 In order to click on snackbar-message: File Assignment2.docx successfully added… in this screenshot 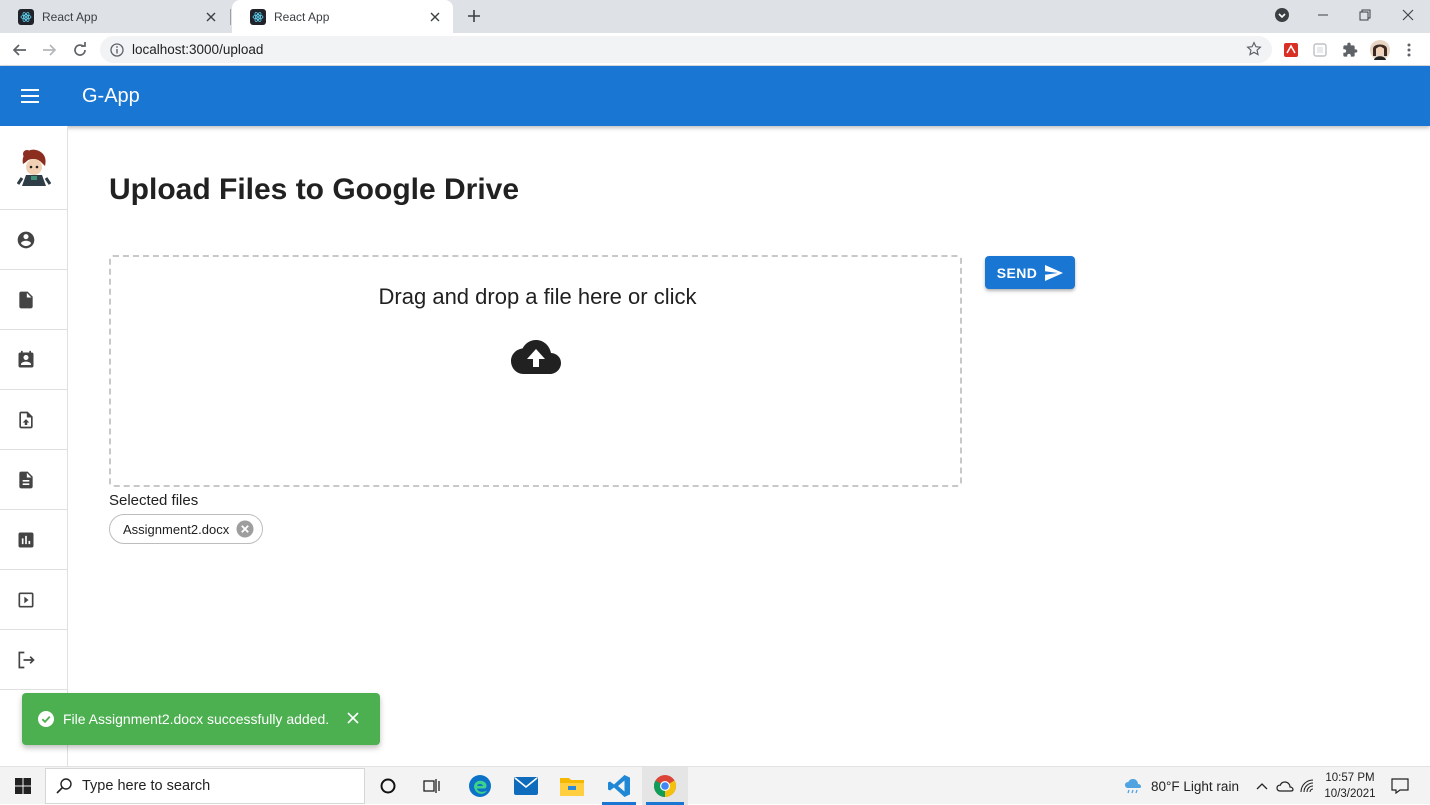, I will do `click(196, 719)`.